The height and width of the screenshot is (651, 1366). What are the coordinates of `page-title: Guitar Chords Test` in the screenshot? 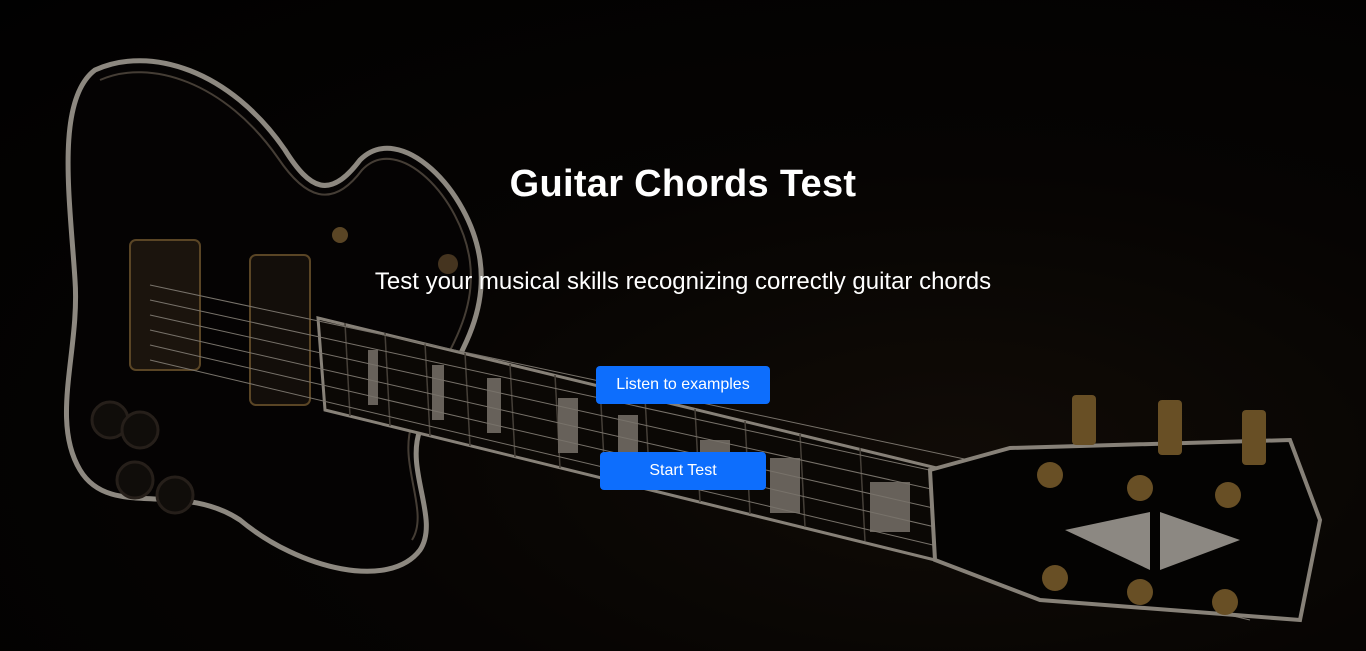 It's located at (683, 184).